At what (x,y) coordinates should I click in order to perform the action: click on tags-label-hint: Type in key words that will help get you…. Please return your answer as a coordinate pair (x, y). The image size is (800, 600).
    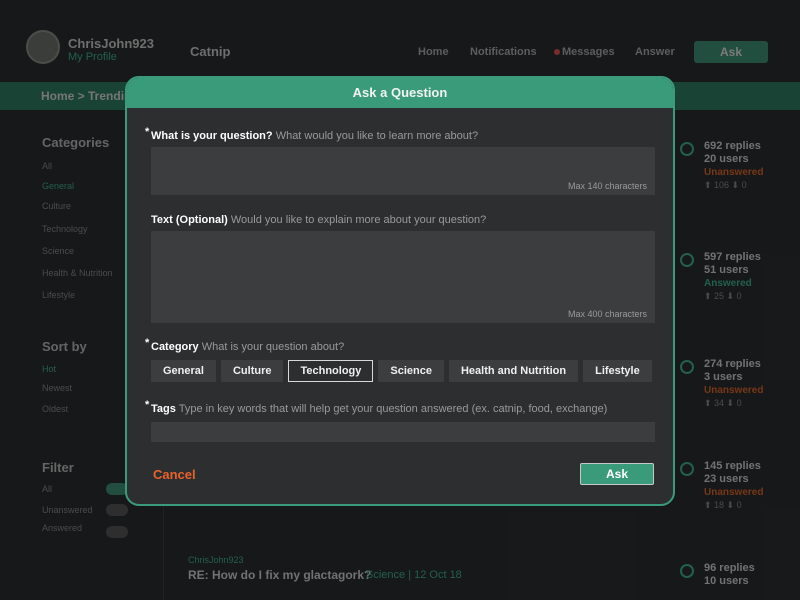
    Looking at the image, I should click on (393, 409).